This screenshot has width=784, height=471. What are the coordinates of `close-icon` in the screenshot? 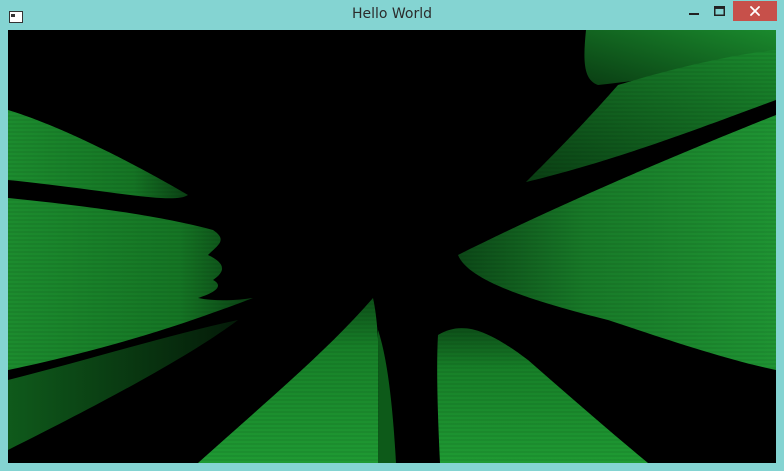 It's located at (755, 11).